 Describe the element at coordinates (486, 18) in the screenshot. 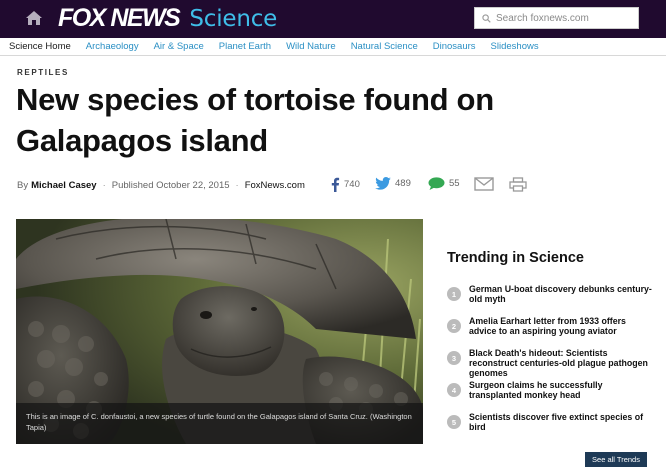

I see `search-icon` at that location.